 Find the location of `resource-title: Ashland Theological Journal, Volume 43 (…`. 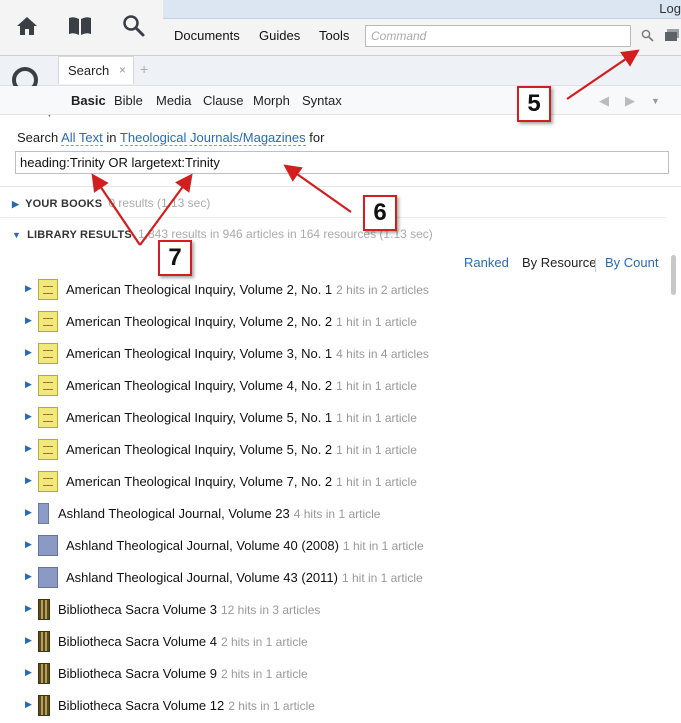

resource-title: Ashland Theological Journal, Volume 43 (… is located at coordinates (244, 577).